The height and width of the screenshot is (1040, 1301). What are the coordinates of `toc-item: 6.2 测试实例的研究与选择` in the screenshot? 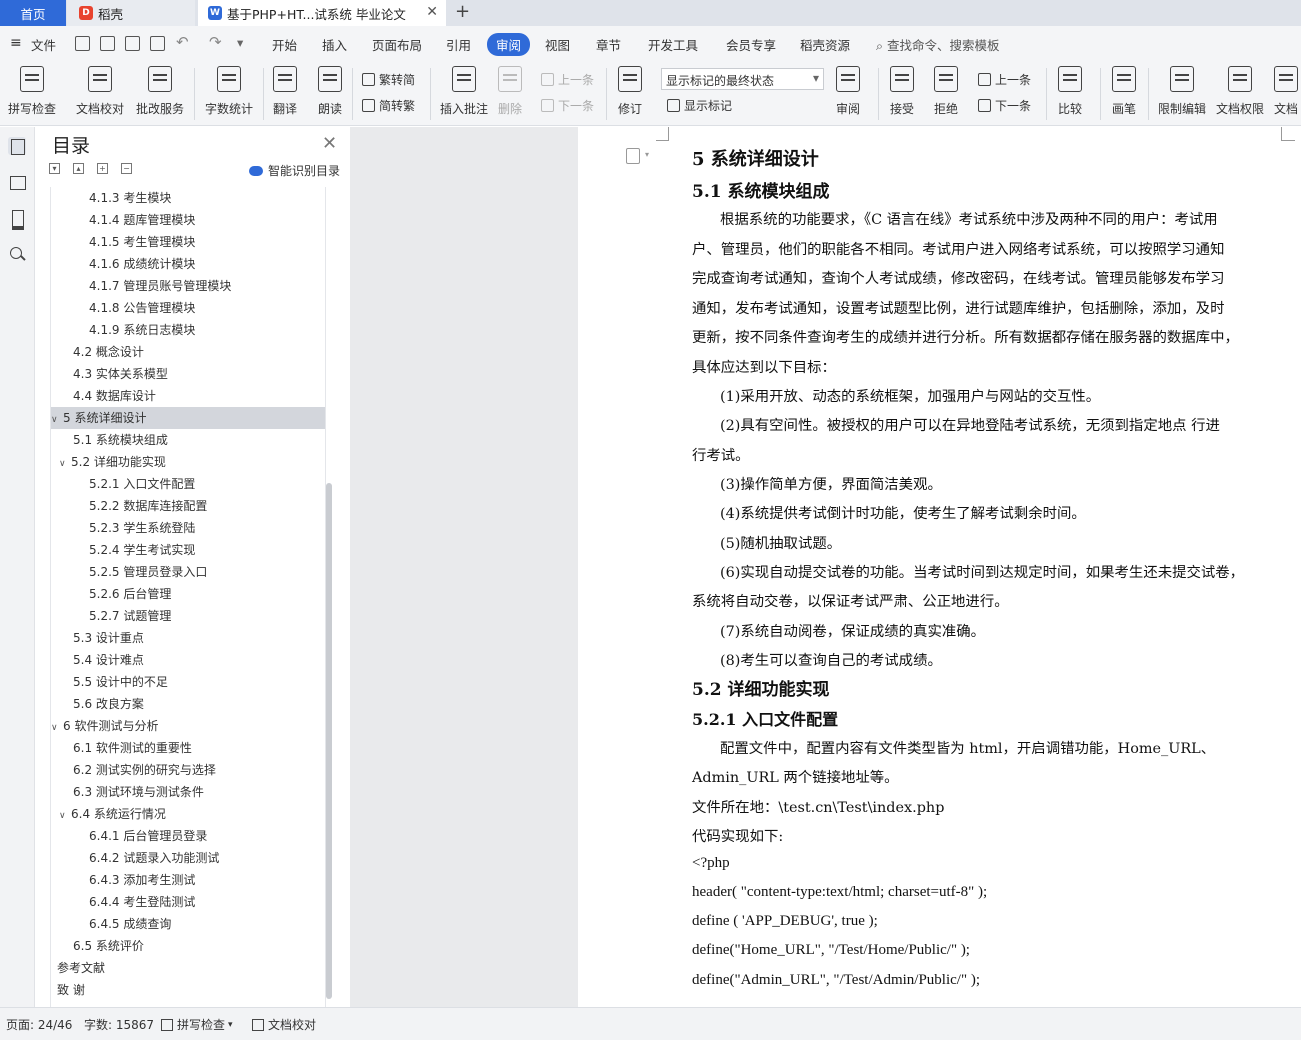 It's located at (188, 770).